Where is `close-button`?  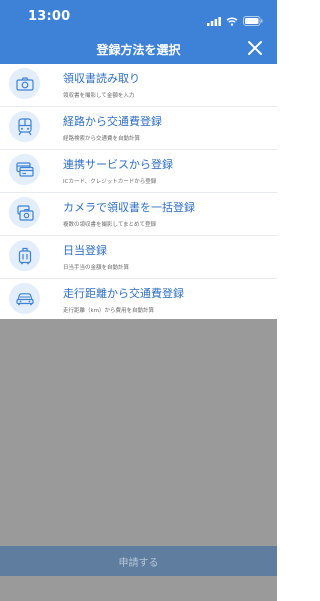
close-button is located at coordinates (255, 48).